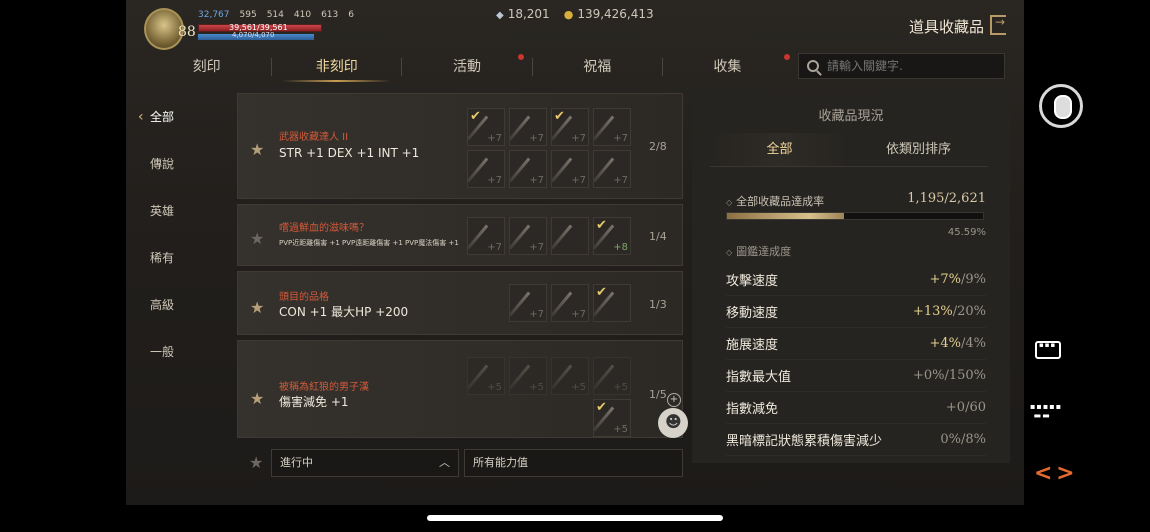 The width and height of the screenshot is (1150, 532). Describe the element at coordinates (758, 251) in the screenshot. I see `codex-section-label: 圖鑑達成度` at that location.